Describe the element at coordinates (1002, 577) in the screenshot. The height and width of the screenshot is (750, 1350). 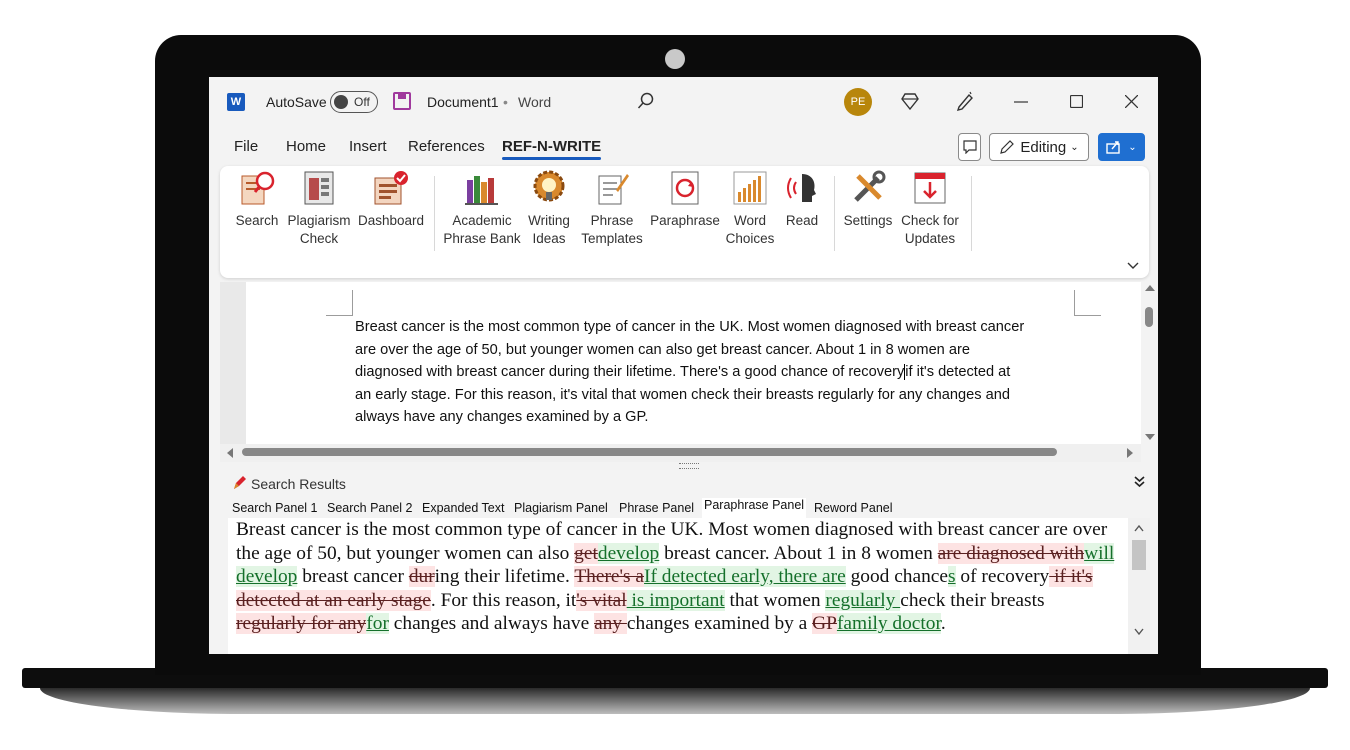
I see `unchanged-text: of recovery` at that location.